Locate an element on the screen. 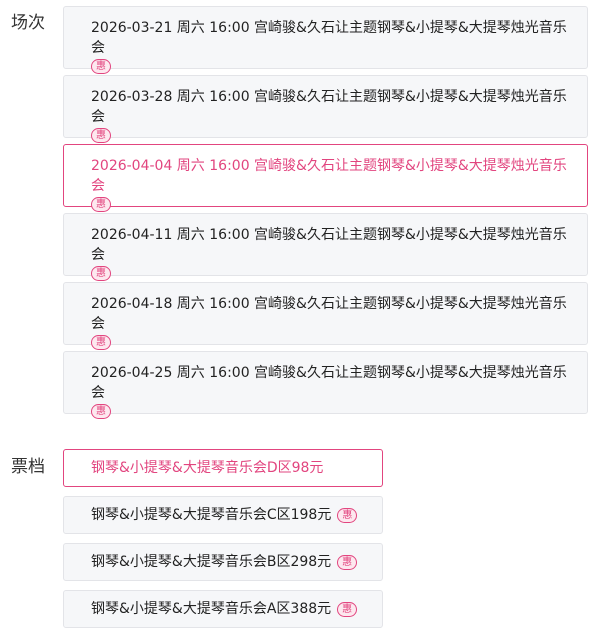  ticket-tier-option-1: 钢琴&小提琴&大提琴音乐会D区98元 is located at coordinates (223, 468).